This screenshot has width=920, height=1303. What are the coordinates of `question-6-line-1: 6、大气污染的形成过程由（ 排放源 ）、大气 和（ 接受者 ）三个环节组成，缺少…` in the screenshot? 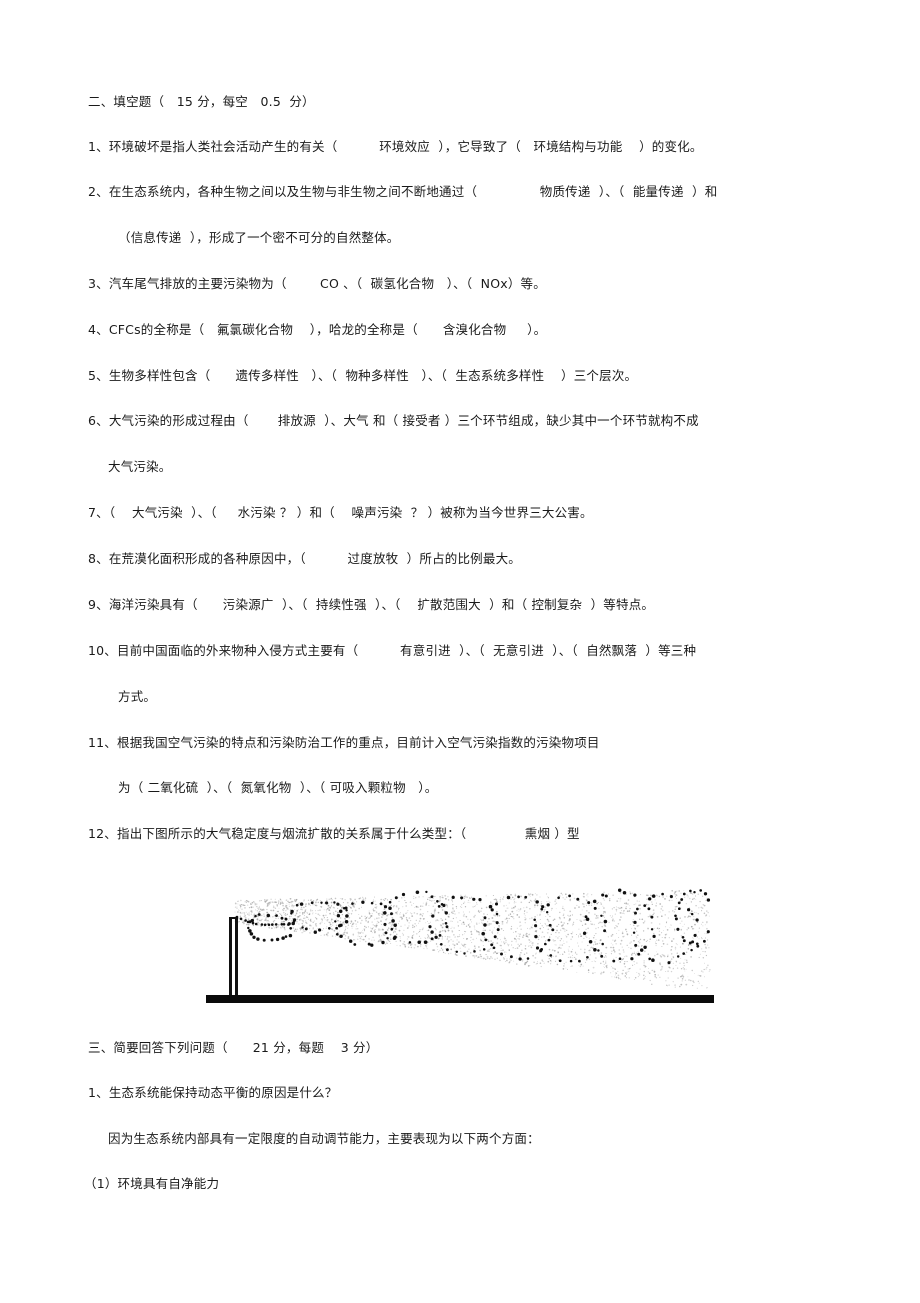 It's located at (393, 420).